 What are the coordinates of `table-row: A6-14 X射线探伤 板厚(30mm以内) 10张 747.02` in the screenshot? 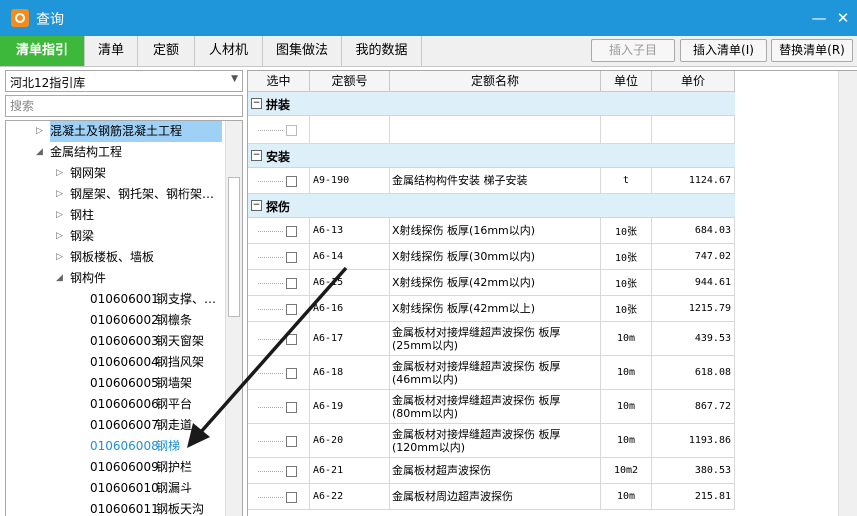 It's located at (491, 257).